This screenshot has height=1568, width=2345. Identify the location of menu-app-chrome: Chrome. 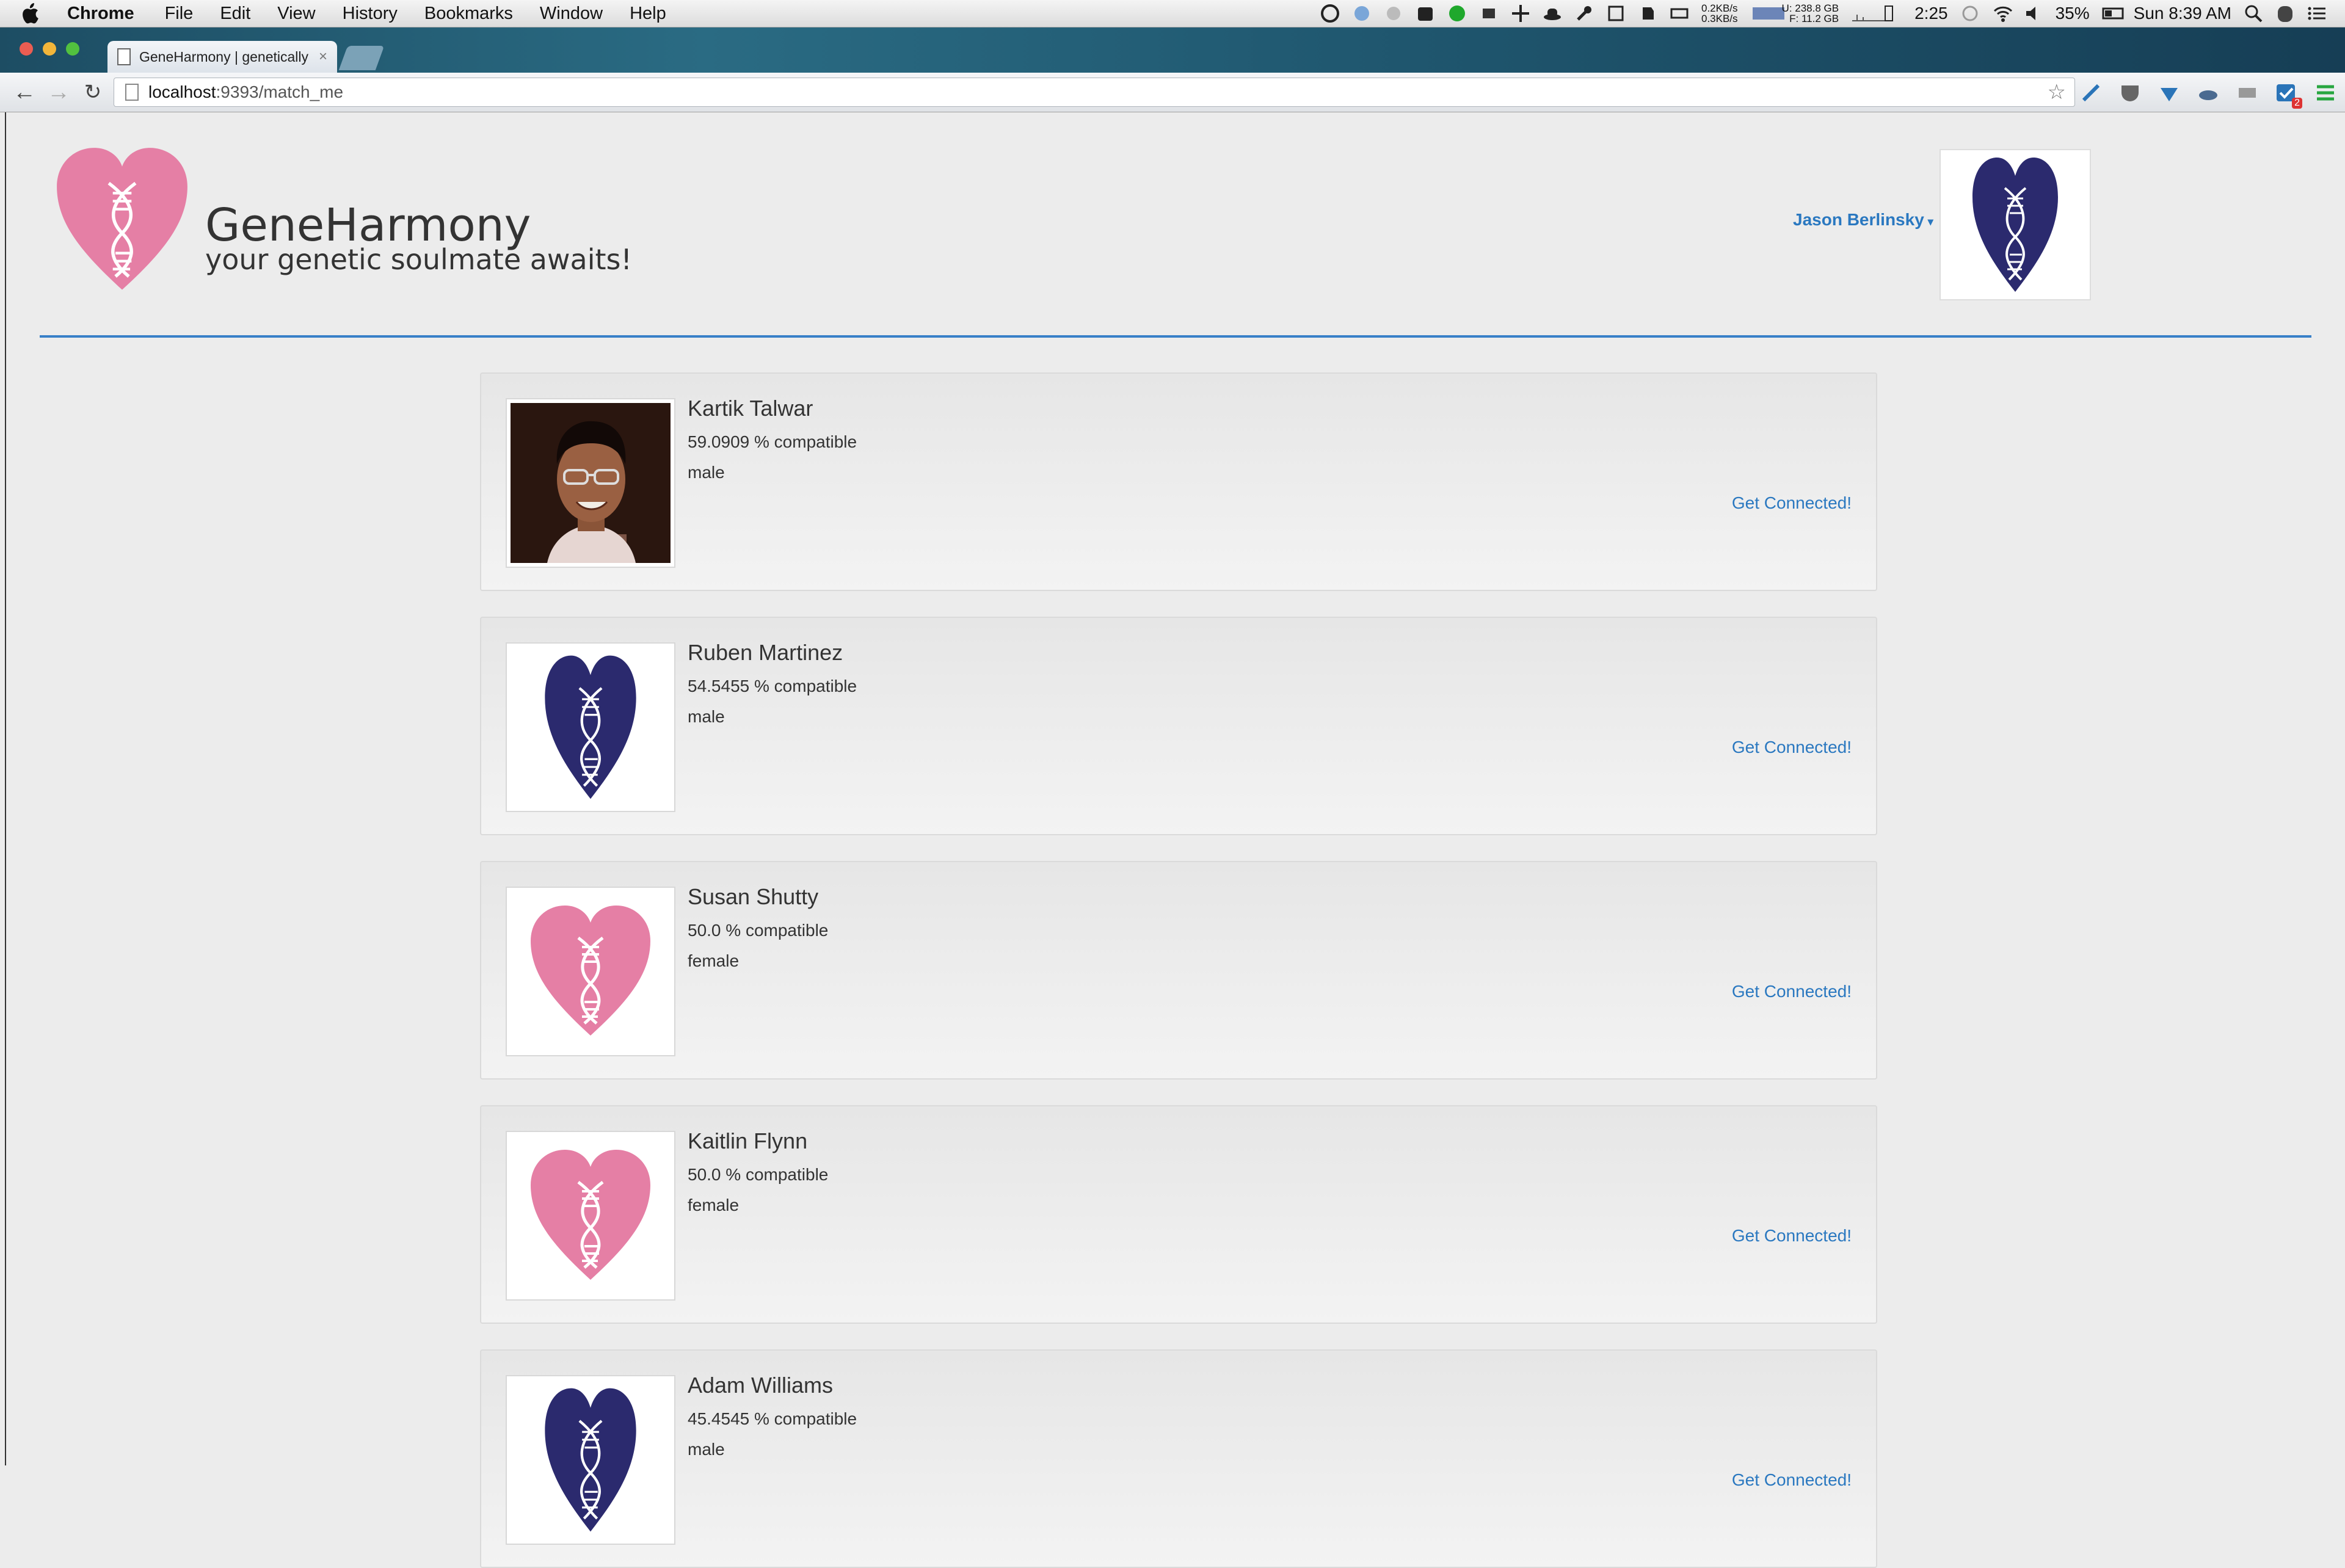
(100, 14).